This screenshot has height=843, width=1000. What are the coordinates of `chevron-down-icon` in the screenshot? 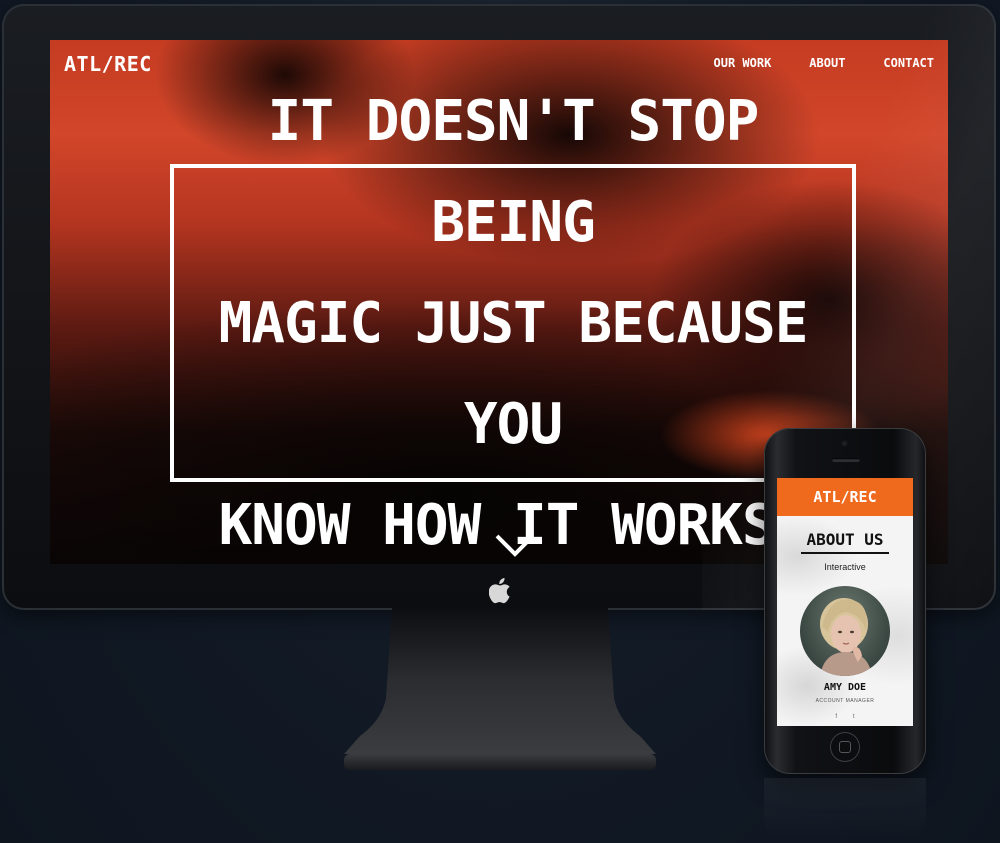 It's located at (515, 545).